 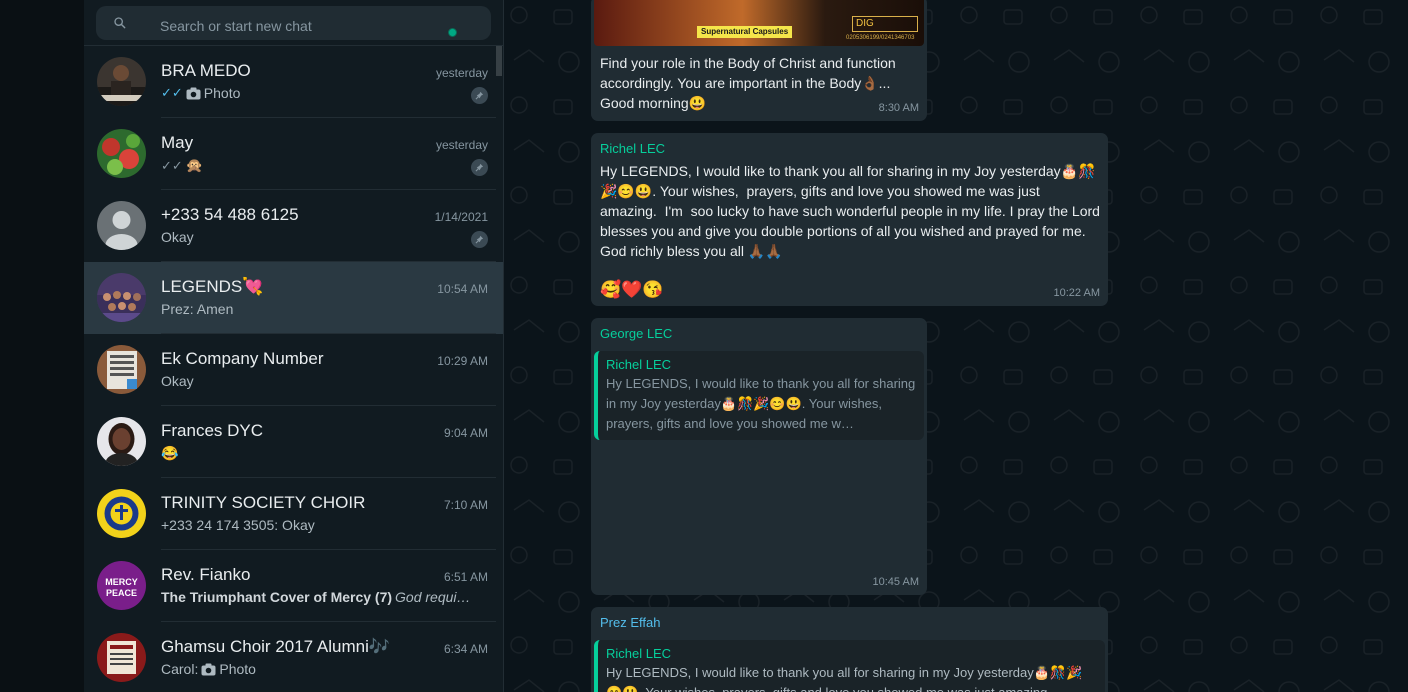 I want to click on chat-name: BRA MEDO, so click(x=206, y=70).